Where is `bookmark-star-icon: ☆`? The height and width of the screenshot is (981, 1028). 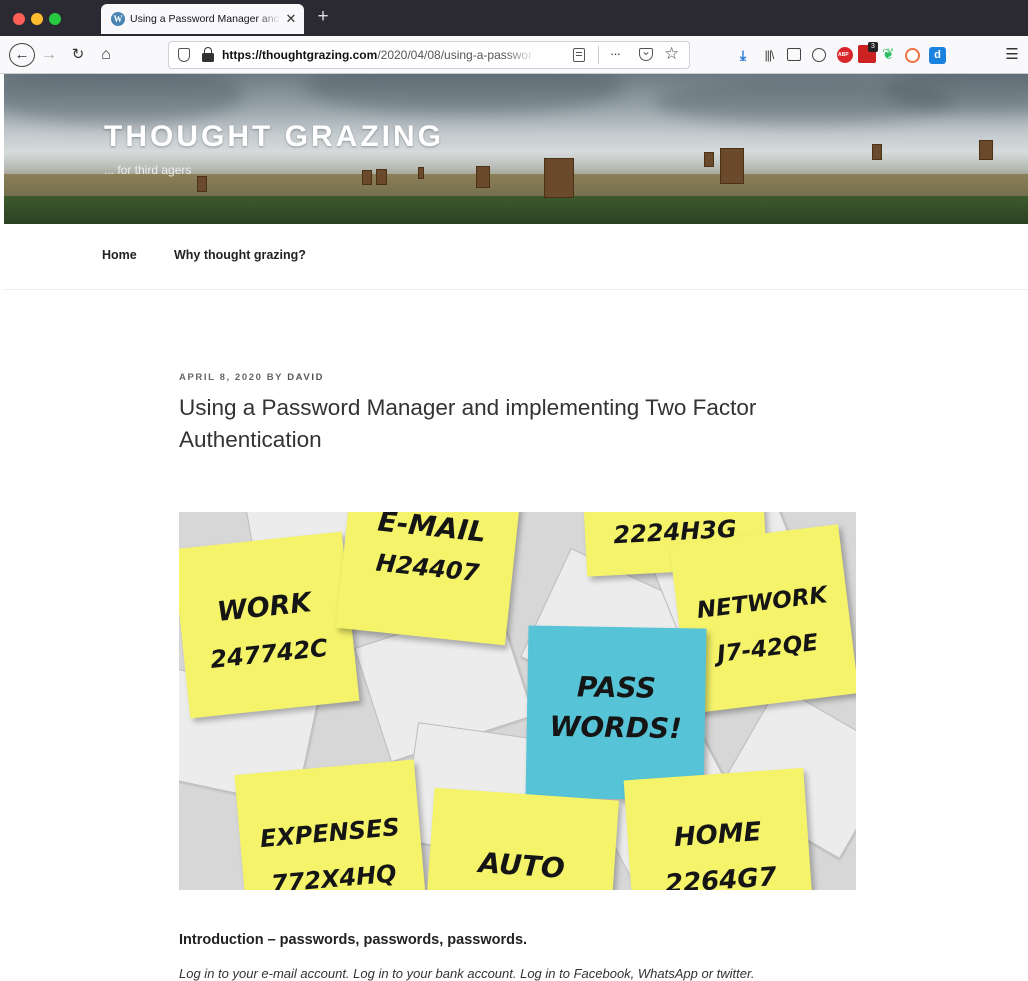
bookmark-star-icon: ☆ is located at coordinates (671, 54).